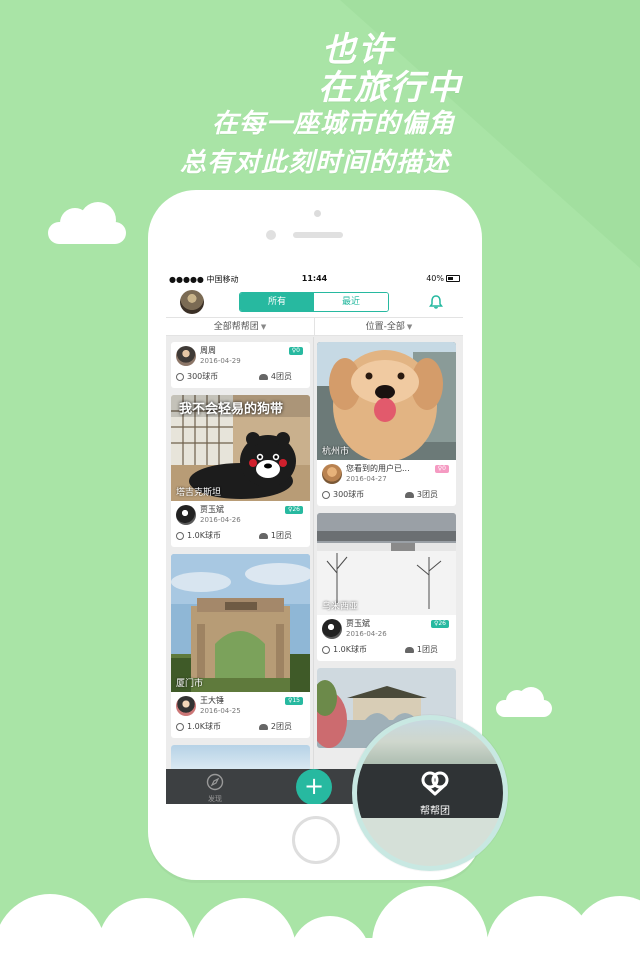  I want to click on battery-percent: 40%, so click(435, 278).